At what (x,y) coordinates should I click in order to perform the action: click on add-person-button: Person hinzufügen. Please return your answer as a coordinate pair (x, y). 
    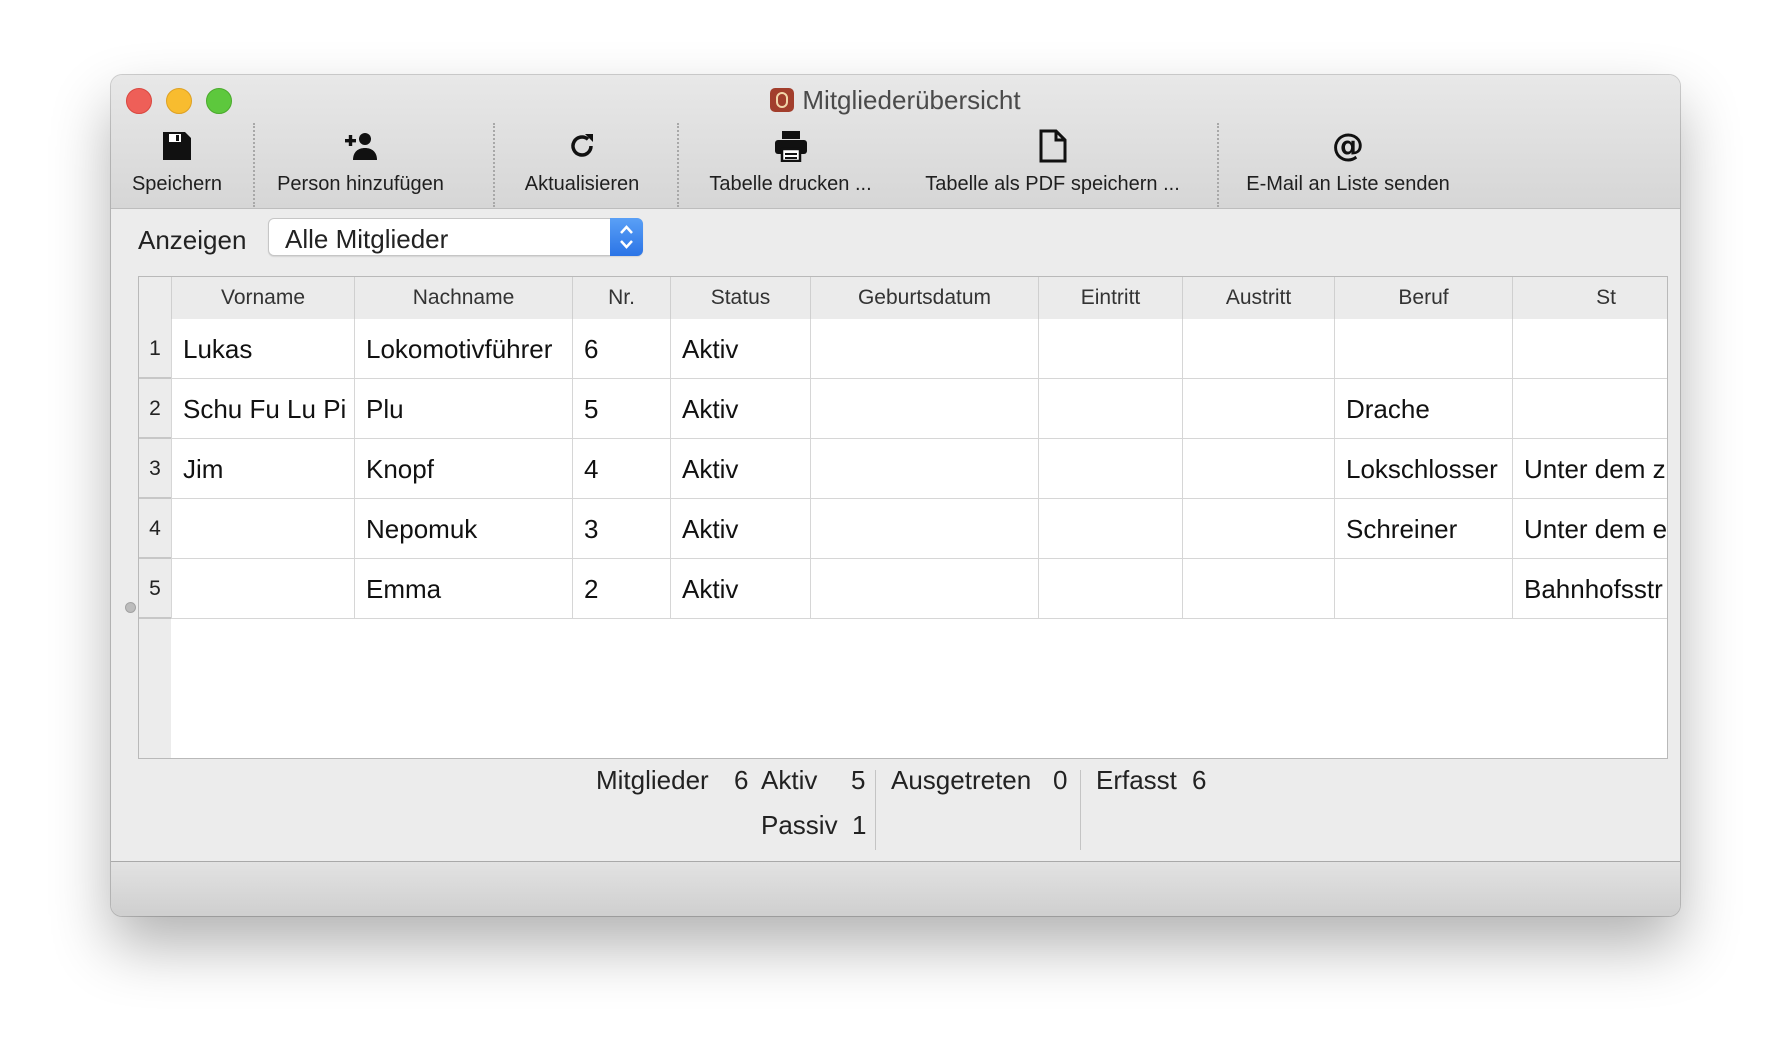
    Looking at the image, I should click on (360, 160).